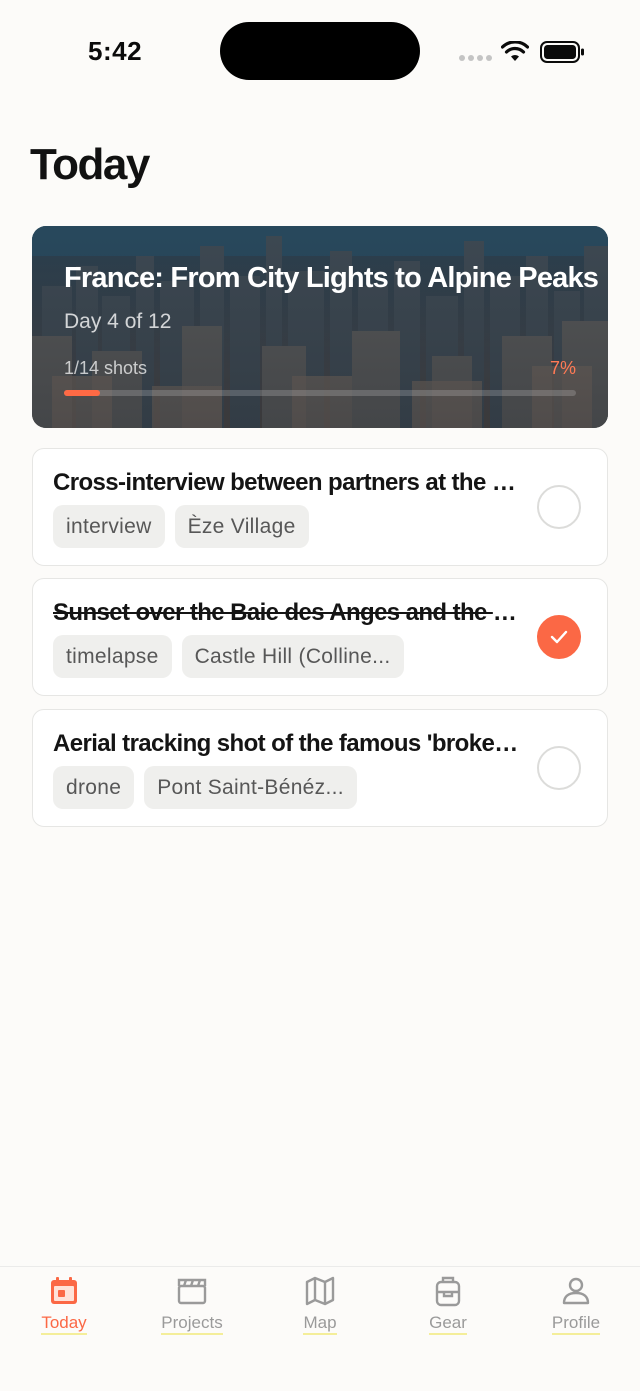 The image size is (640, 1391). I want to click on status-time: 5:42, so click(115, 51).